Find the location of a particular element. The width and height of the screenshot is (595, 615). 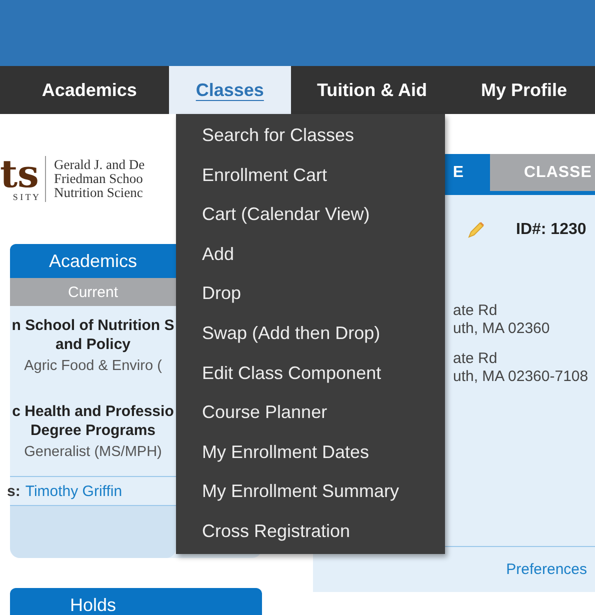

plan-name: Generalist (MS/MPH) is located at coordinates (93, 452).